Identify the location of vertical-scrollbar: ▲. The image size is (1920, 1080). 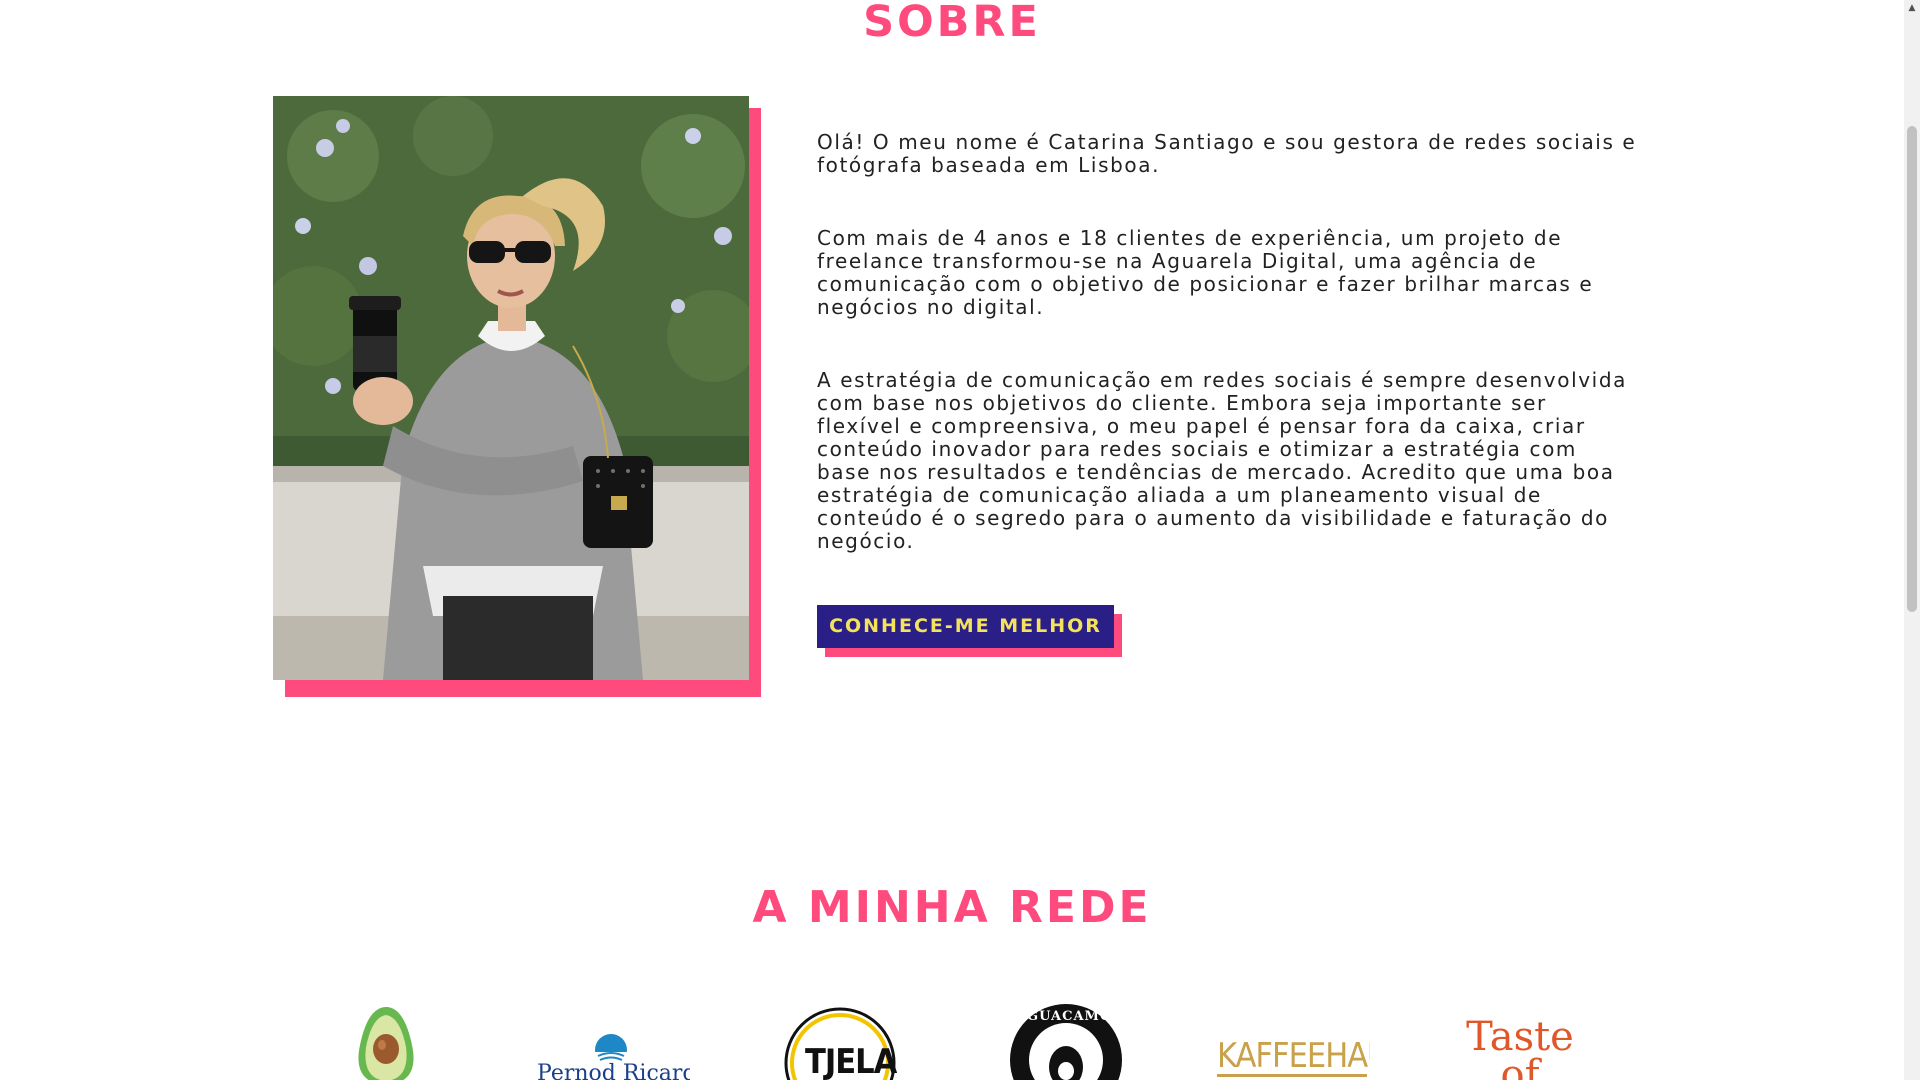
(1912, 540).